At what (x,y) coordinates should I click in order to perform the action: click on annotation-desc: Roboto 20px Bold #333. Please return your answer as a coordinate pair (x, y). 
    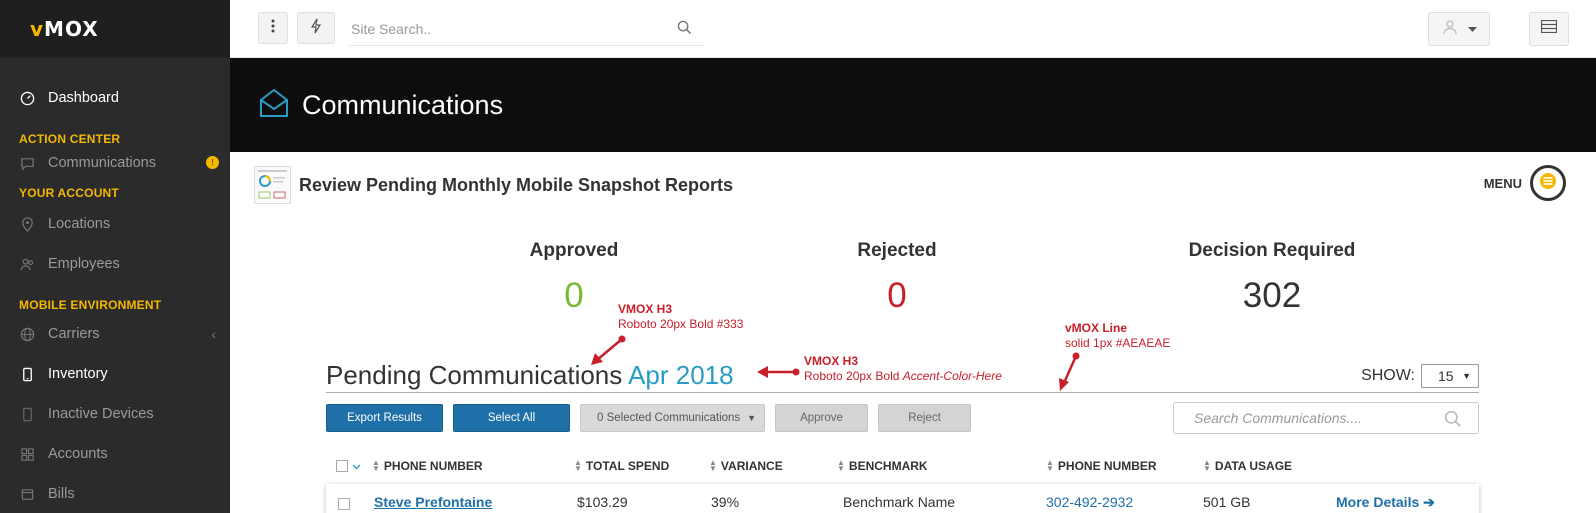
    Looking at the image, I should click on (681, 324).